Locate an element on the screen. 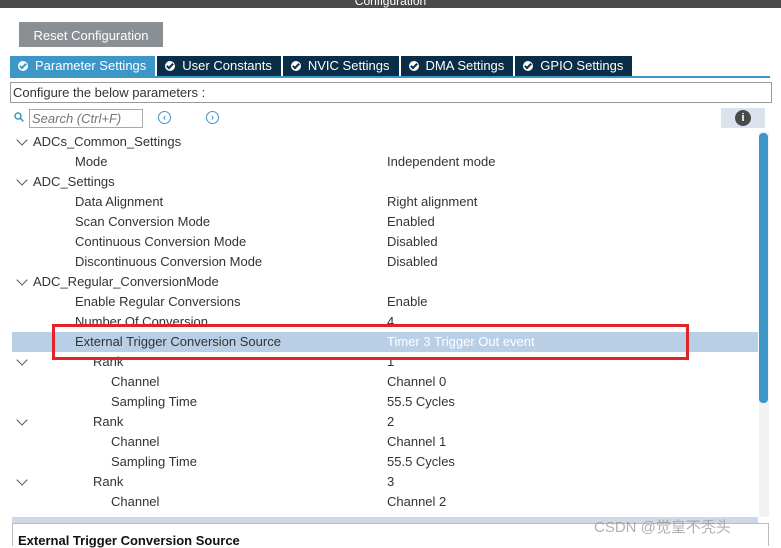 This screenshot has width=781, height=548. search-icon is located at coordinates (19, 117).